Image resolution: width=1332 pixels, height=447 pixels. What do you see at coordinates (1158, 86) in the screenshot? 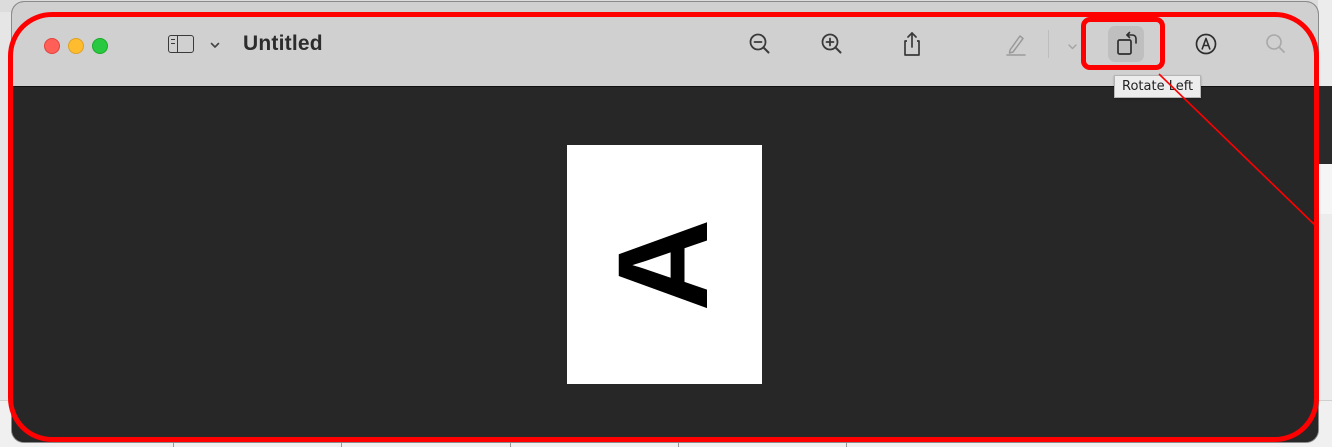
I see `rotate-left-tooltip: Rotate Left` at bounding box center [1158, 86].